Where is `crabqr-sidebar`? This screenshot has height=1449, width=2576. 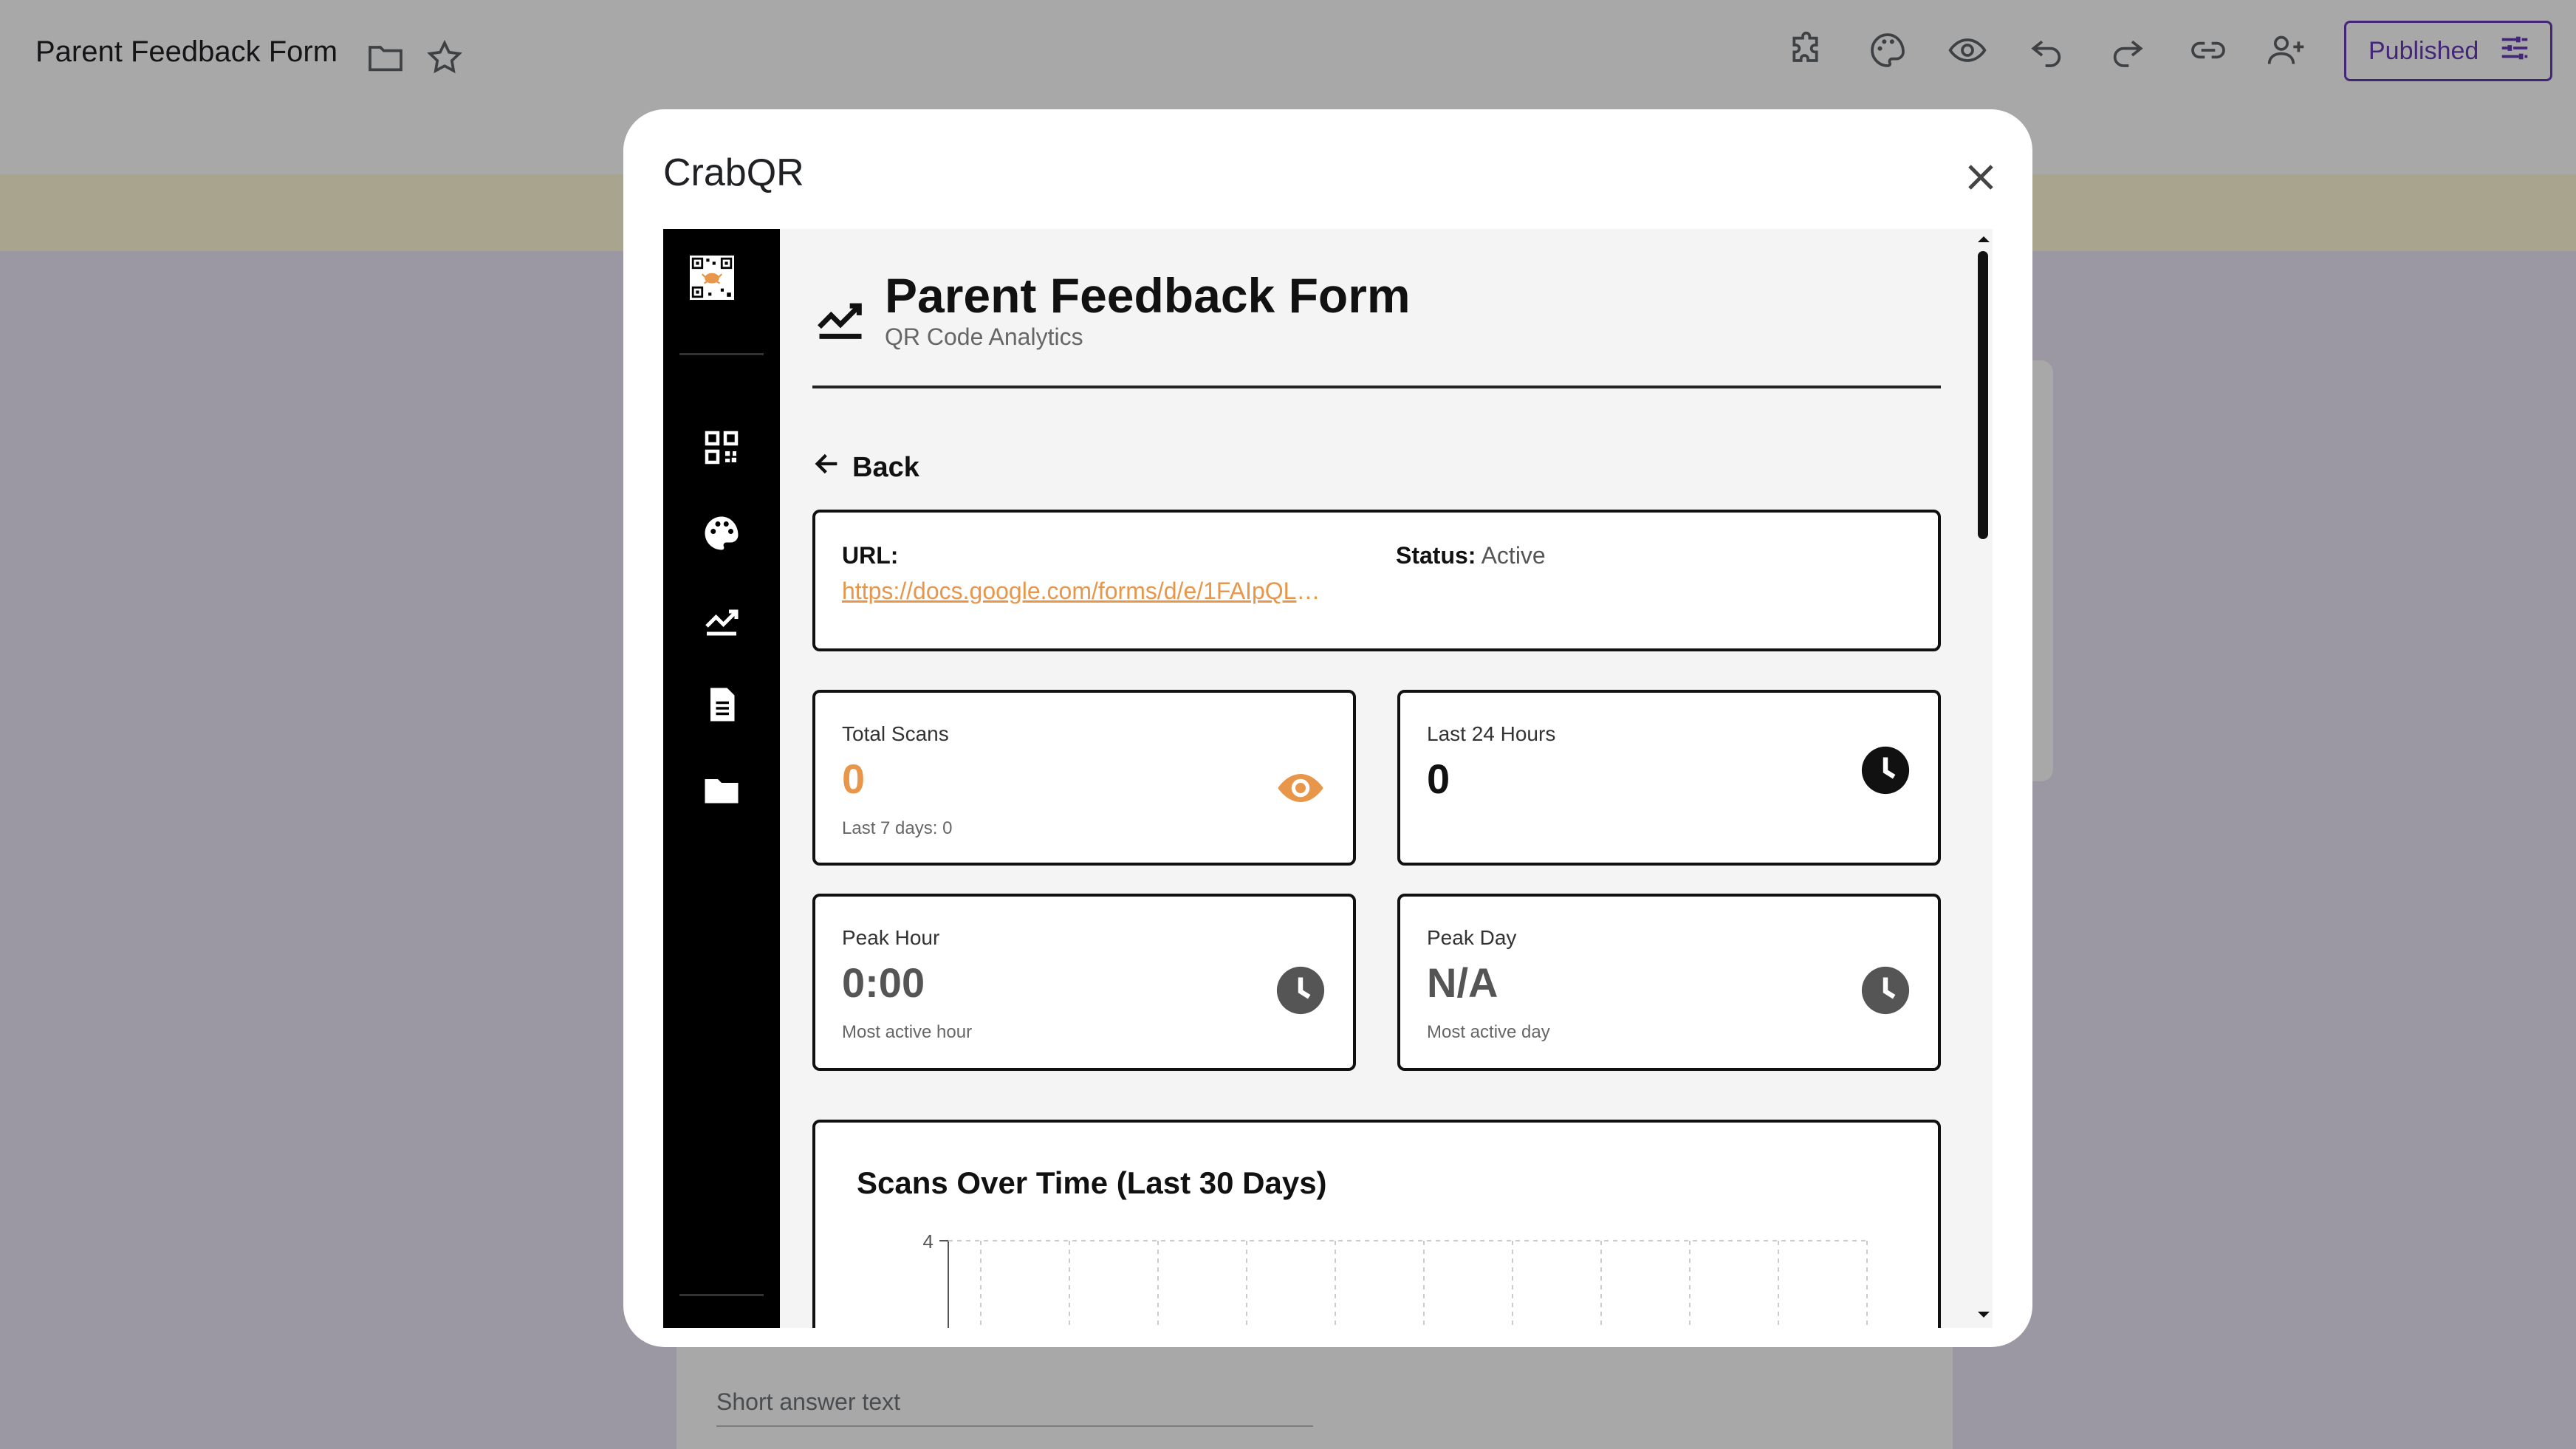 crabqr-sidebar is located at coordinates (721, 778).